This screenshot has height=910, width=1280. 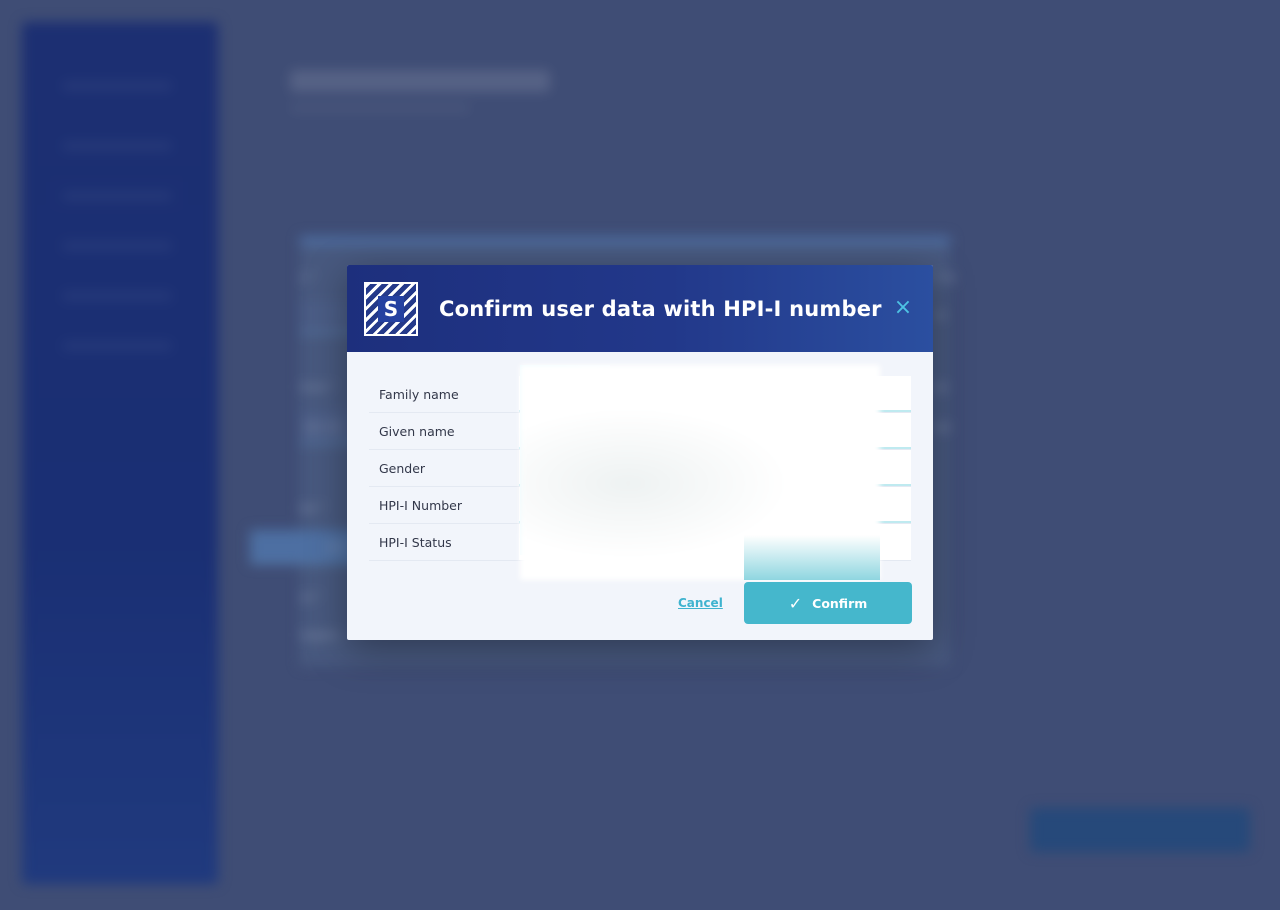 I want to click on close-icon: ×, so click(x=903, y=308).